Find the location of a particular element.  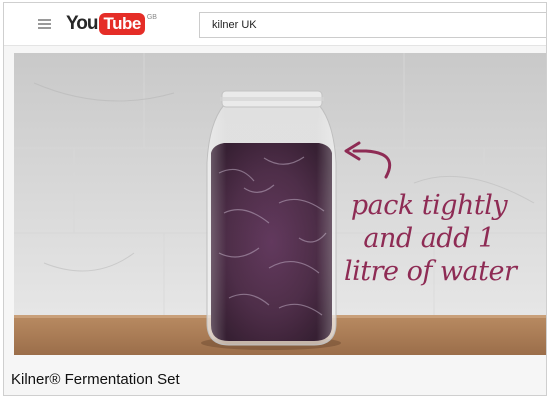

caption-line-2: and add 1 is located at coordinates (429, 238).